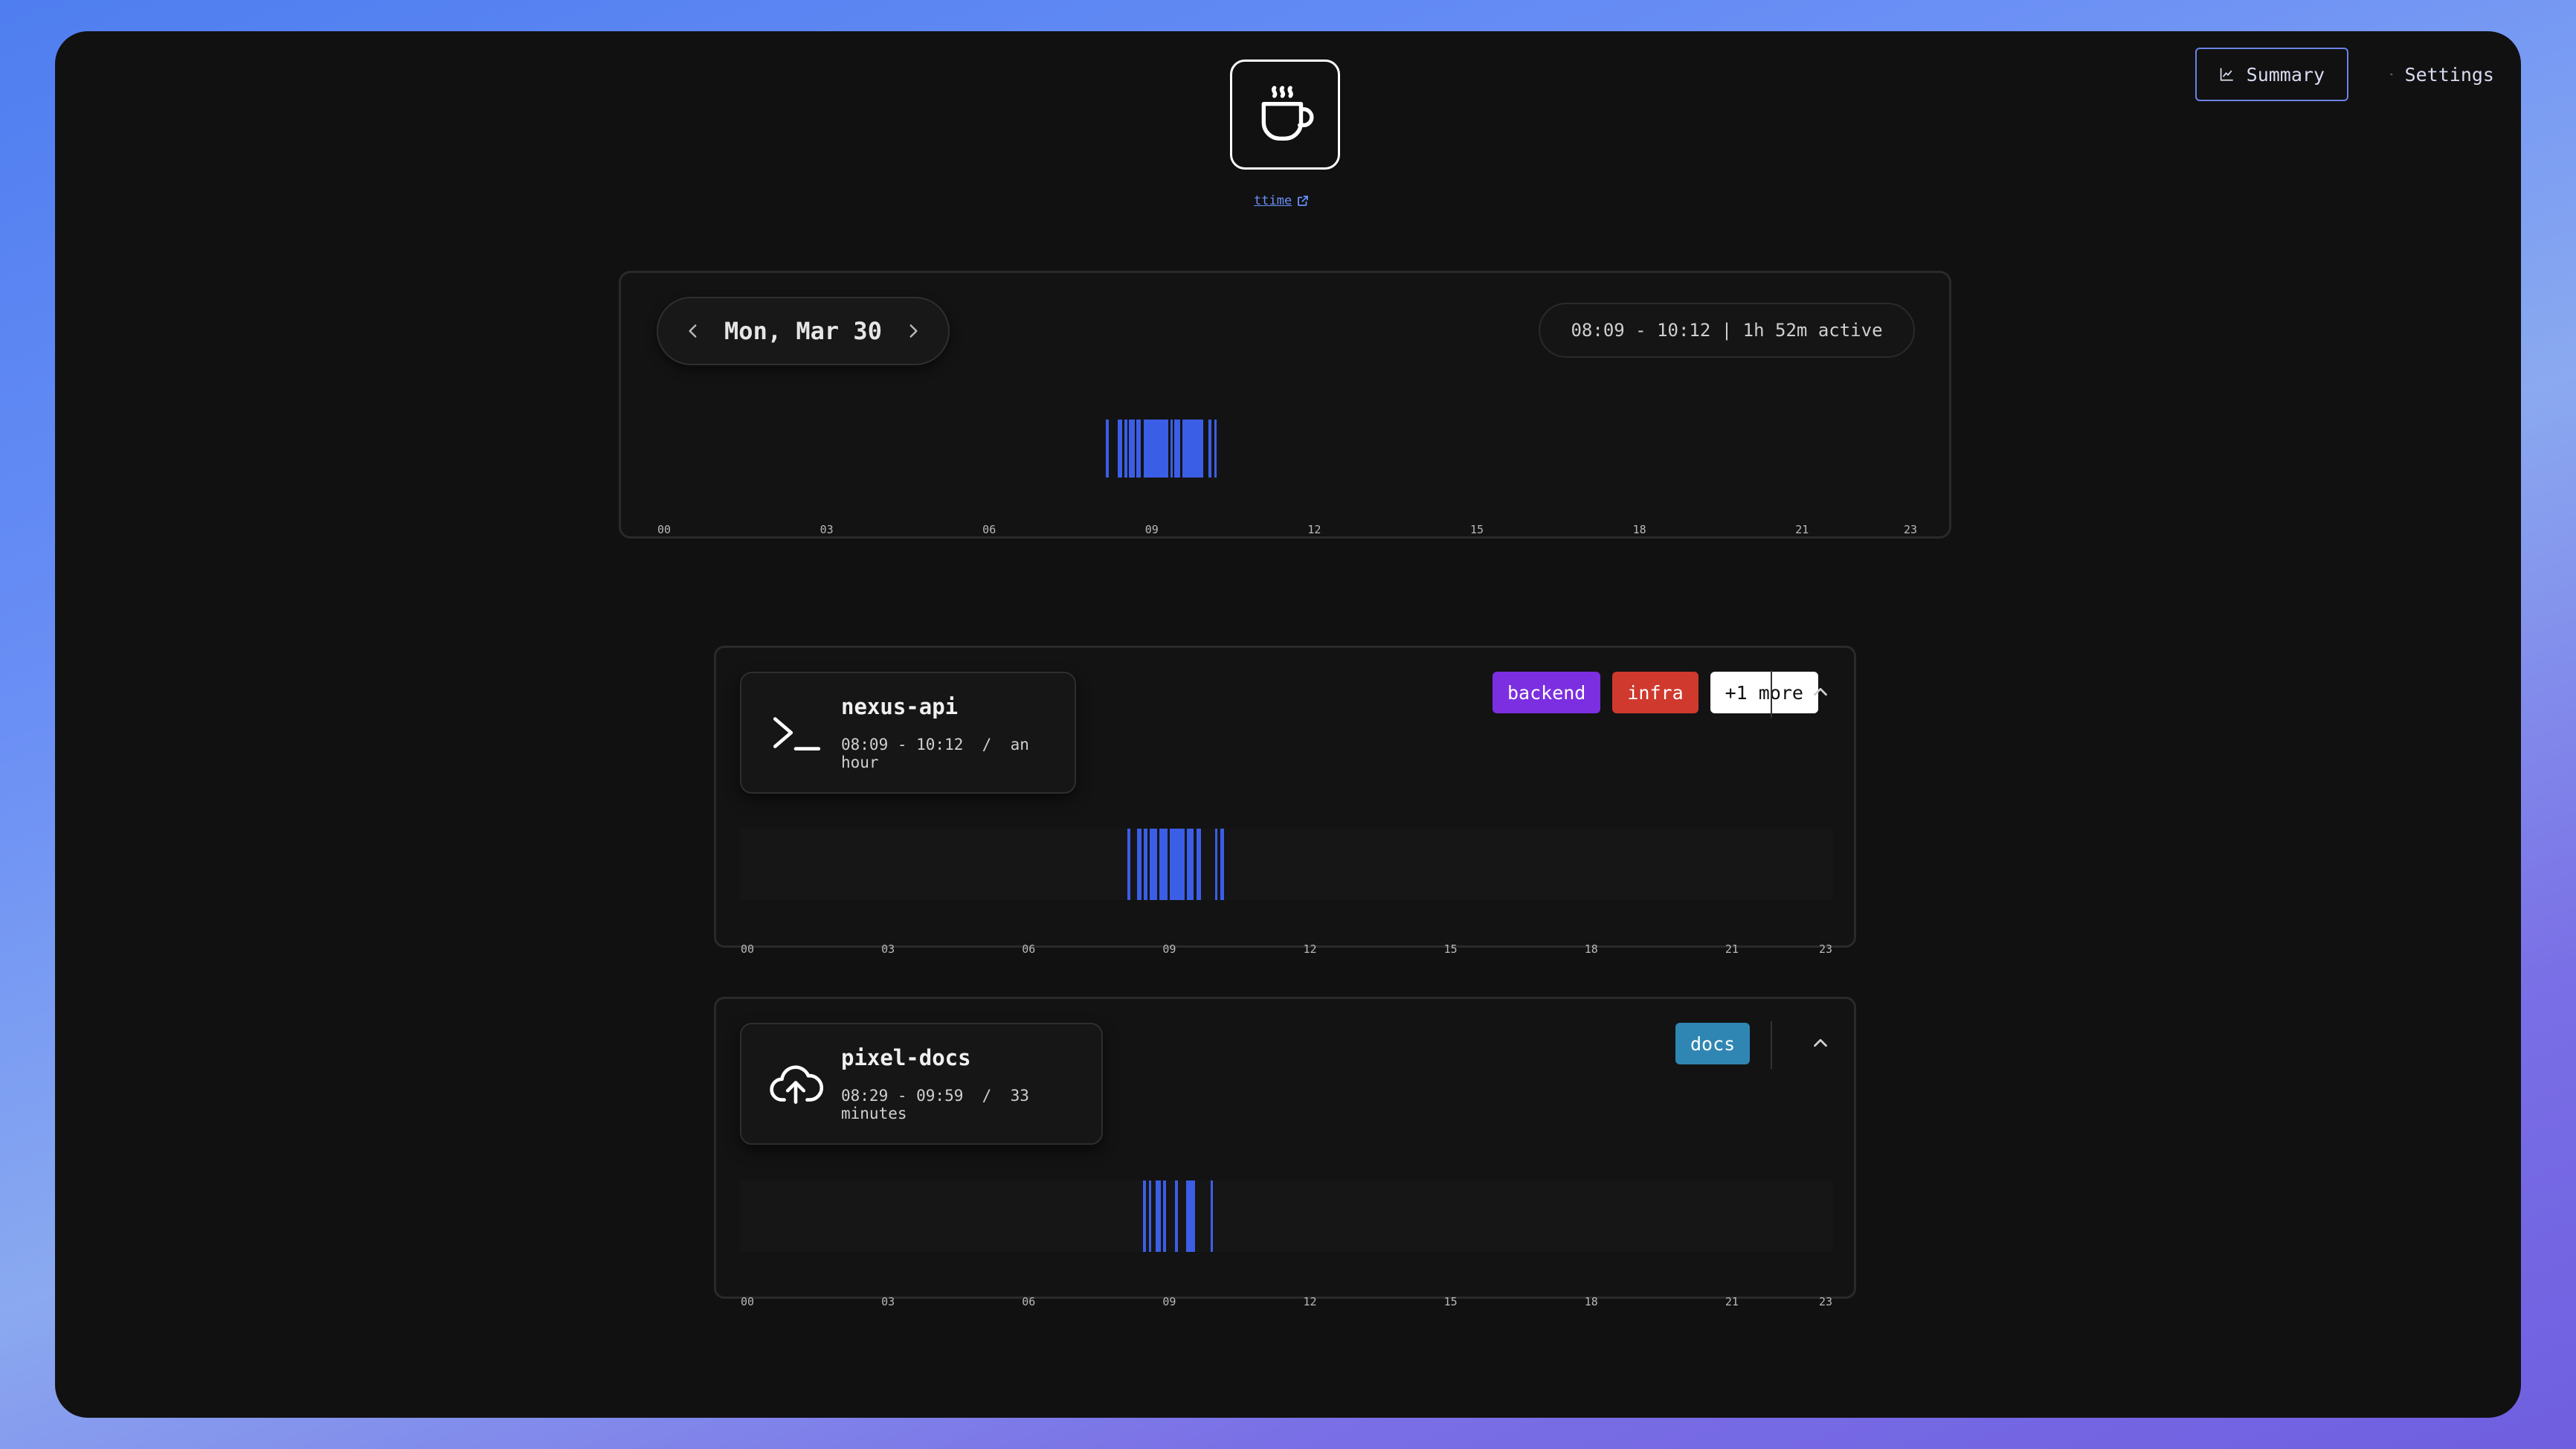 The height and width of the screenshot is (1449, 2576). I want to click on brand-link-text: ttime, so click(1273, 200).